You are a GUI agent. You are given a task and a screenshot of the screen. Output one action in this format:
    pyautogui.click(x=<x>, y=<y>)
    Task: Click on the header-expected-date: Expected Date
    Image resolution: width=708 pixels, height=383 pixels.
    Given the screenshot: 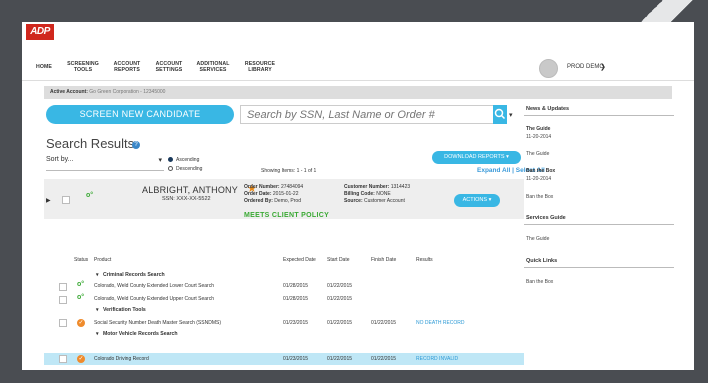 What is the action you would take?
    pyautogui.click(x=299, y=260)
    